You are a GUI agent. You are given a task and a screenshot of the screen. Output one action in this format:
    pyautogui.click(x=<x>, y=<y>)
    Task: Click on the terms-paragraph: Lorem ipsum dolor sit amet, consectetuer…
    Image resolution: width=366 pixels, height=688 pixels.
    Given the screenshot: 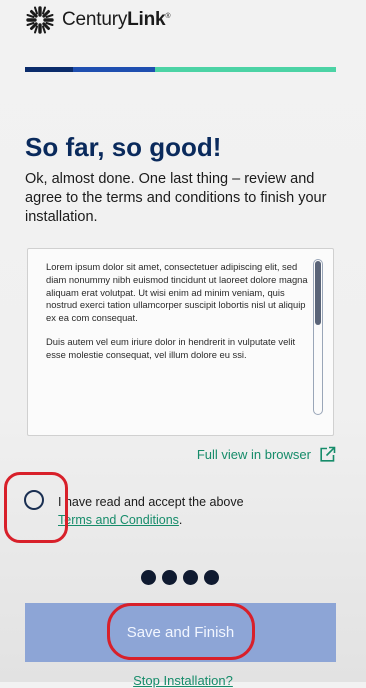 What is the action you would take?
    pyautogui.click(x=177, y=292)
    